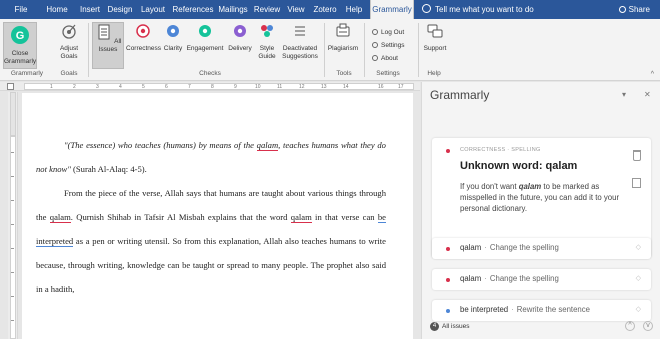 Image resolution: width=660 pixels, height=339 pixels. Describe the element at coordinates (120, 9) in the screenshot. I see `tab-design: Design` at that location.